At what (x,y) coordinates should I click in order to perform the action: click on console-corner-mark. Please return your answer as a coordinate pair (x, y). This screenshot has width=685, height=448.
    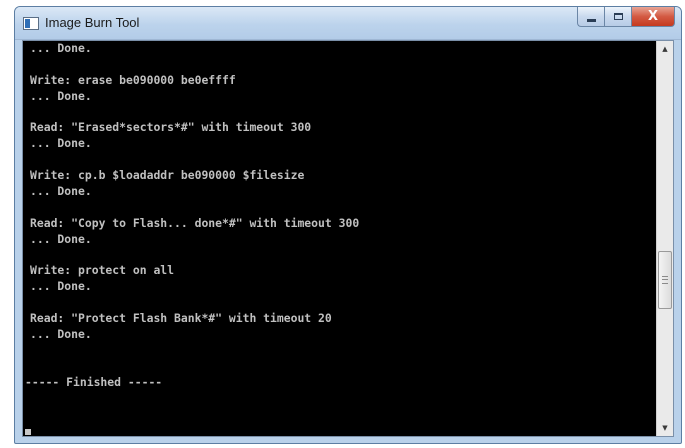
    Looking at the image, I should click on (28, 432).